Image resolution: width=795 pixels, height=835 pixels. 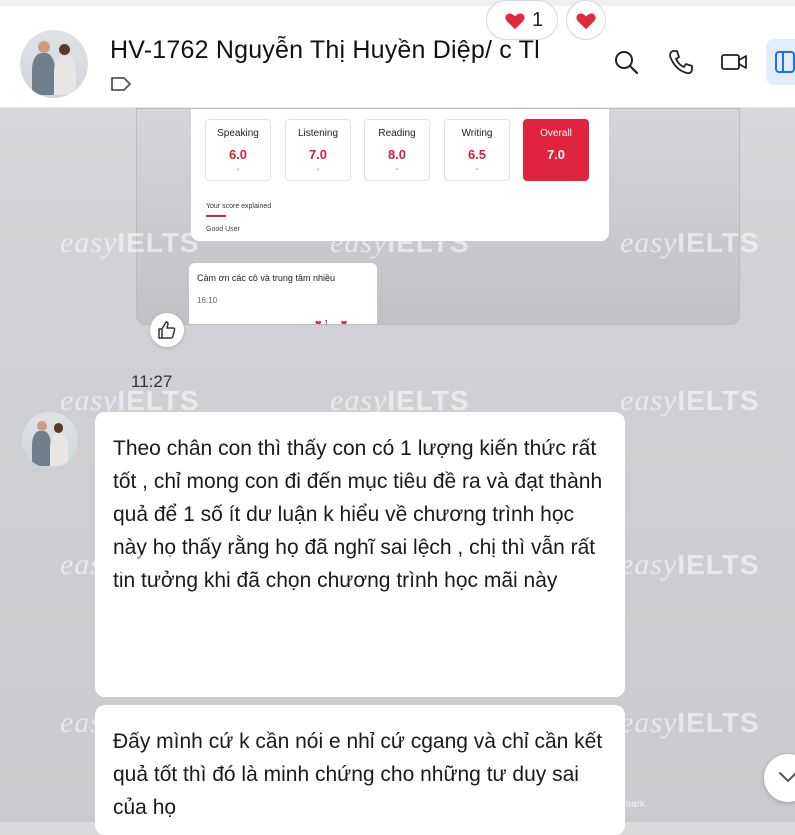 I want to click on chat-title: HV-1762 Nguyễn Thị Huyền Diệp/ c Tl, so click(x=345, y=50).